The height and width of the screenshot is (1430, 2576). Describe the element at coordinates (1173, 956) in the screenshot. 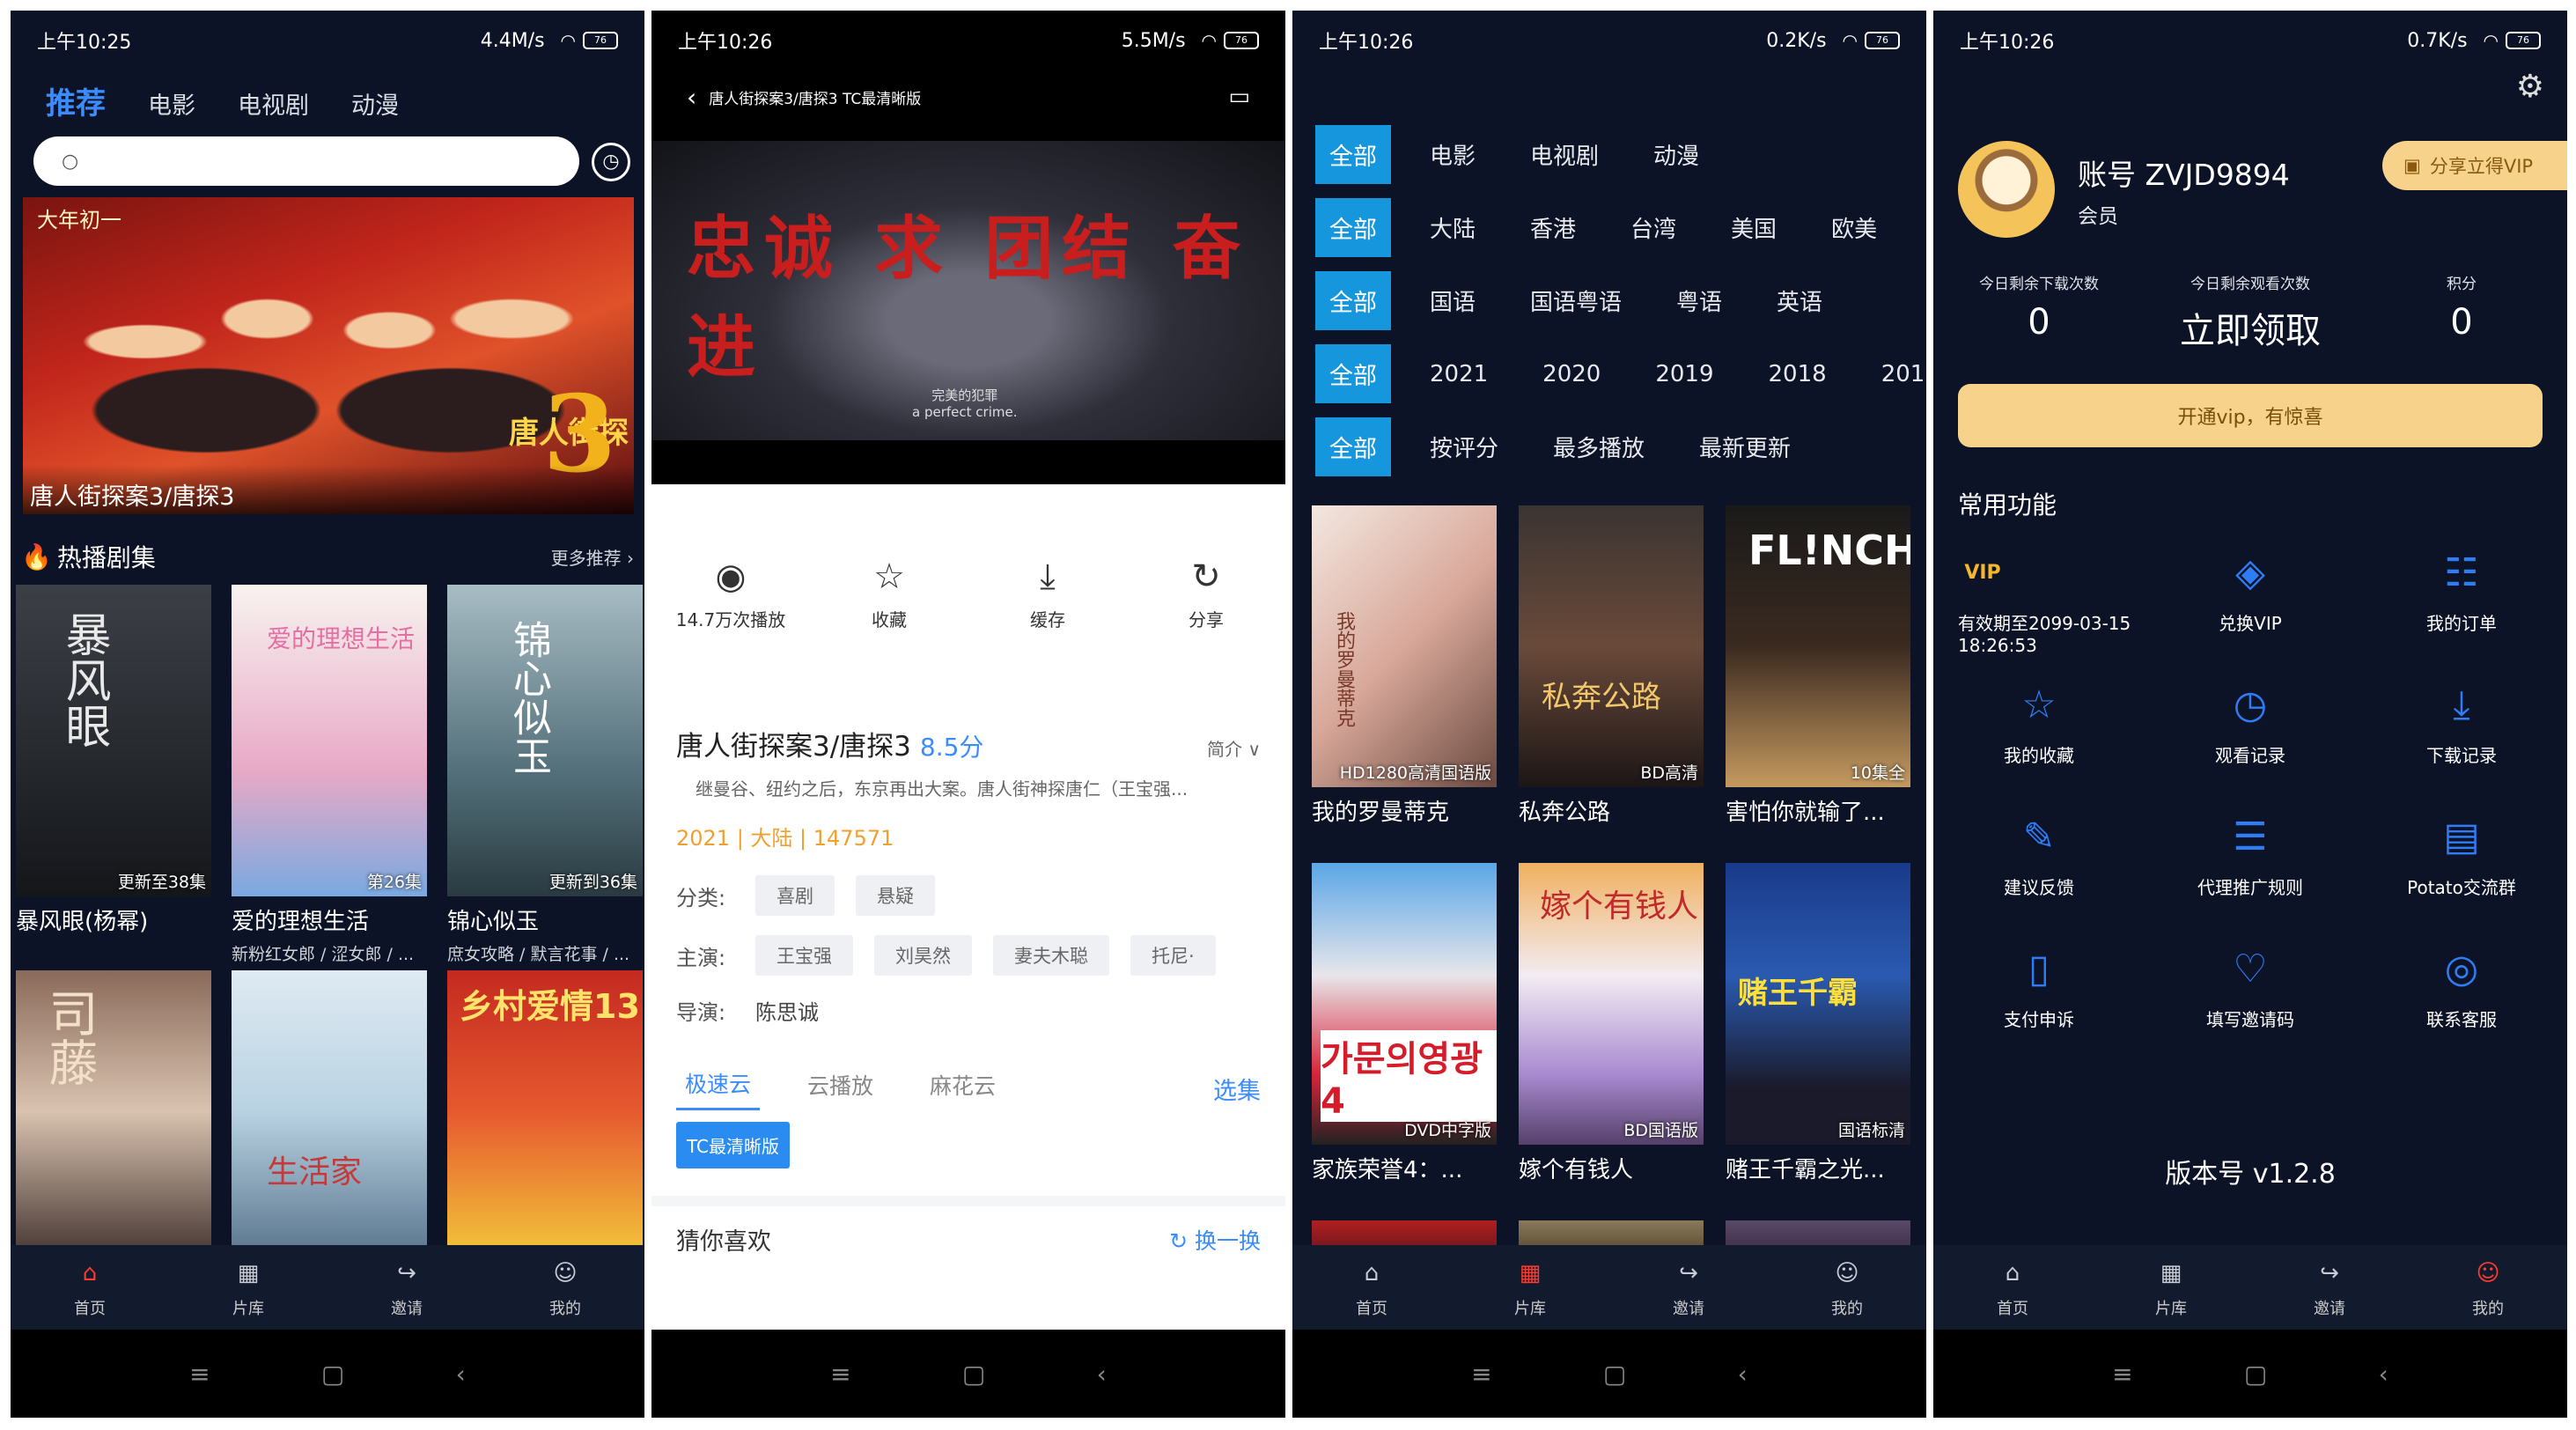

I see `cast-chip: 托尼·` at that location.